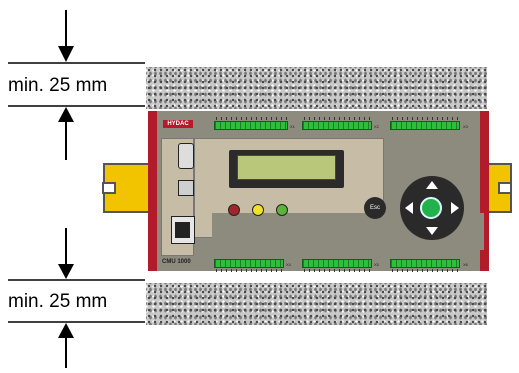 This screenshot has height=373, width=519. Describe the element at coordinates (376, 264) in the screenshot. I see `terminal-label-x5: X5` at that location.